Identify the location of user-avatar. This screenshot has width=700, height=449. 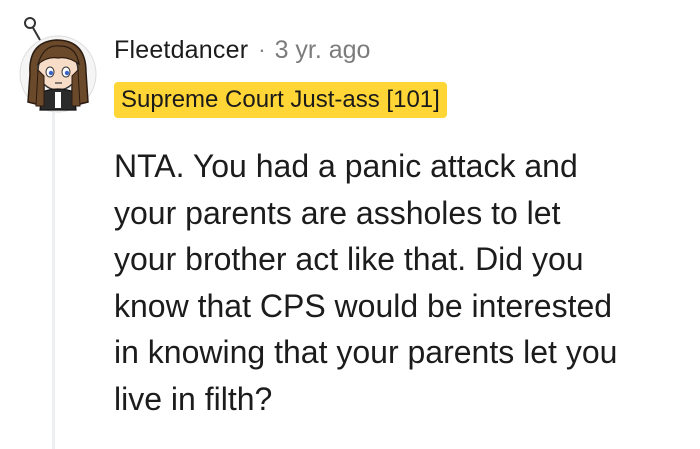
(58, 64).